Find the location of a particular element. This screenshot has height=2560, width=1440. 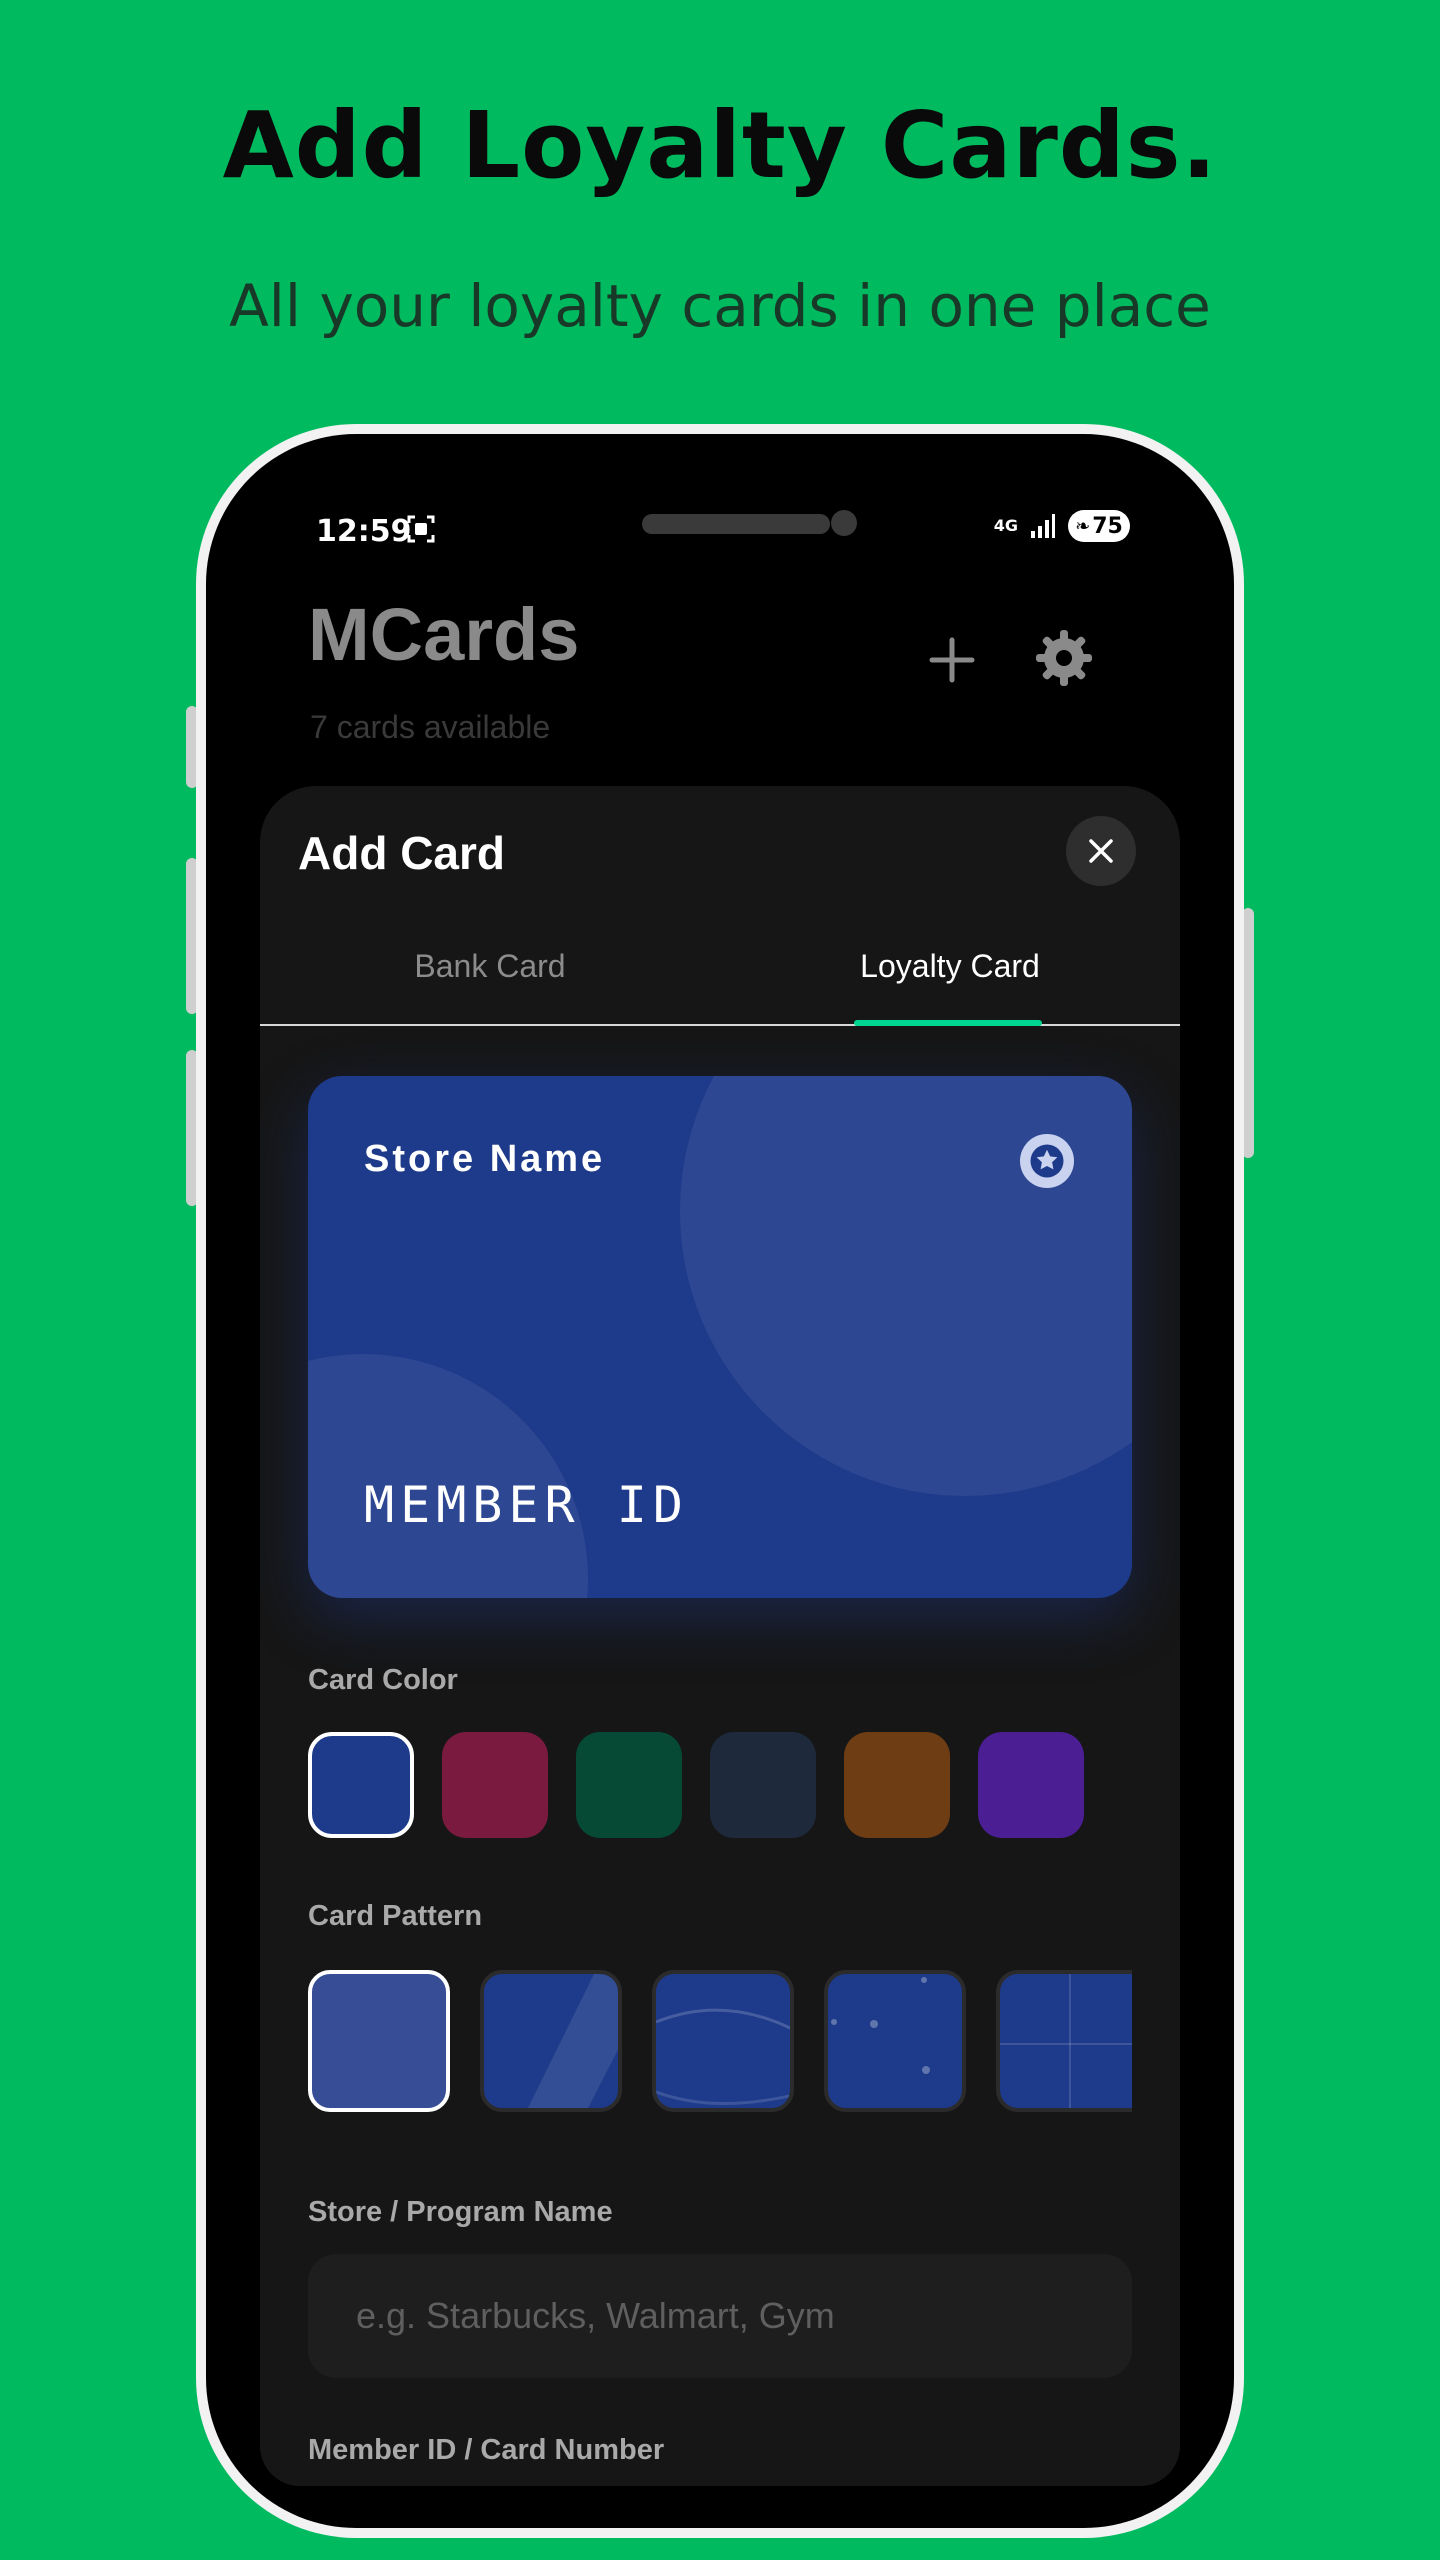

pattern-solid is located at coordinates (379, 2041).